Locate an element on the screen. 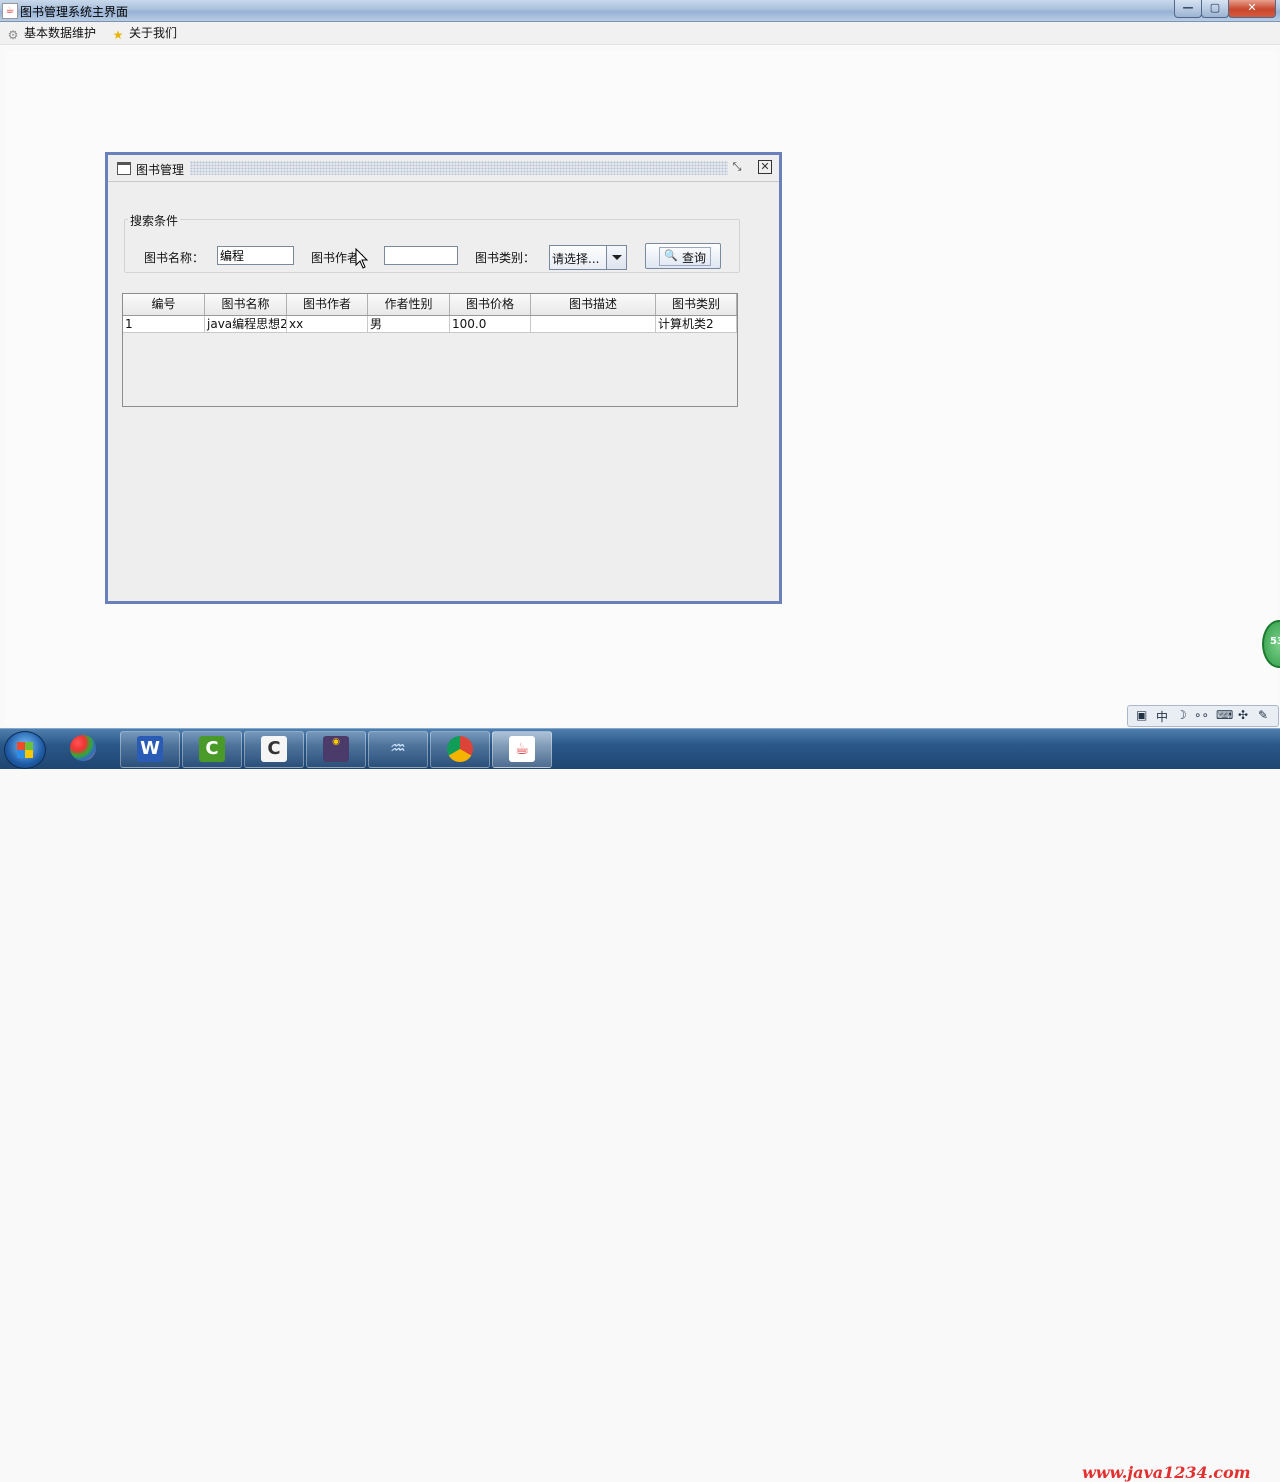  select-arrow-button is located at coordinates (616, 257).